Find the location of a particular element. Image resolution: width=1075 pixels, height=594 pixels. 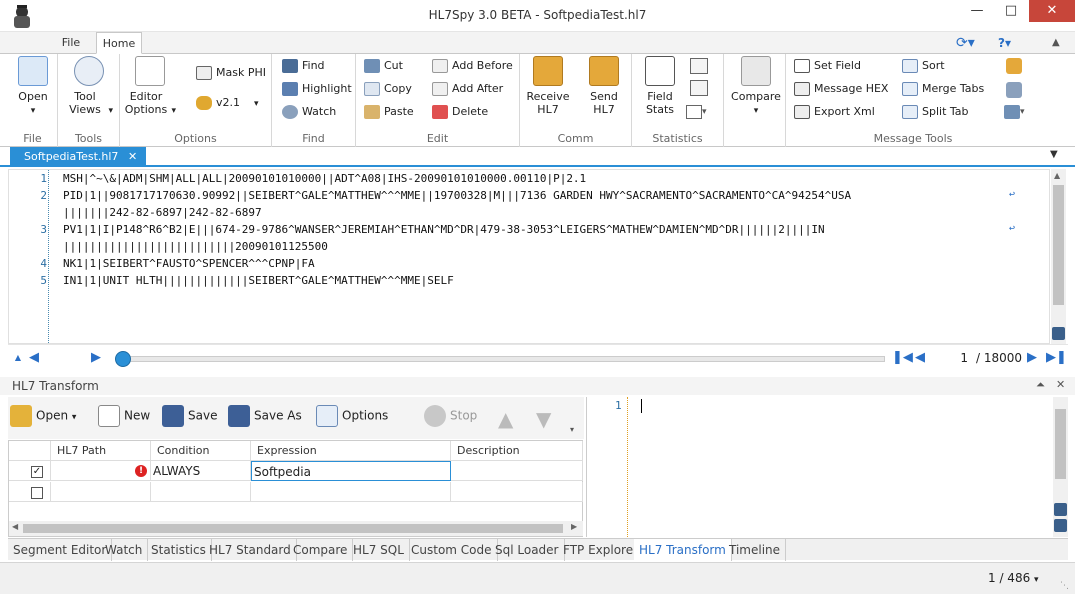

panel-close-icon: ✕ is located at coordinates (1060, 384).